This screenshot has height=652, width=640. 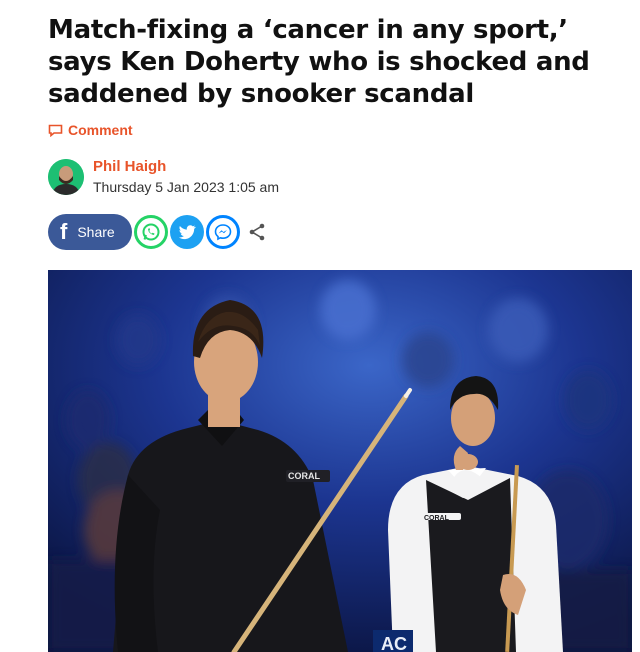 I want to click on messenger-icon, so click(x=223, y=232).